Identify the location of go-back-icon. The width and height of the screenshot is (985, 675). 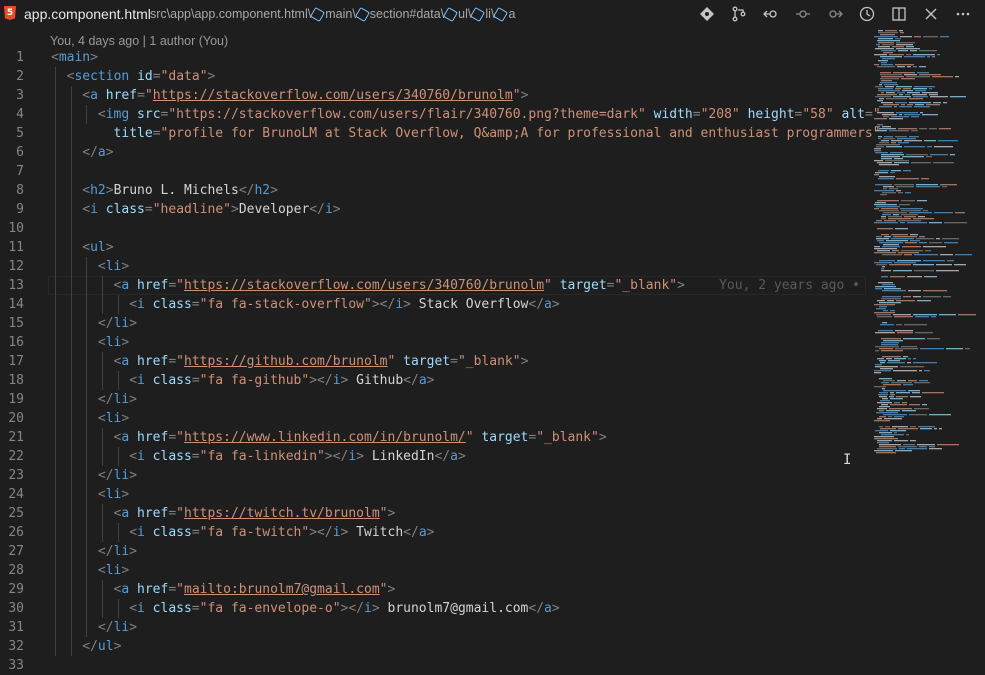
(771, 14).